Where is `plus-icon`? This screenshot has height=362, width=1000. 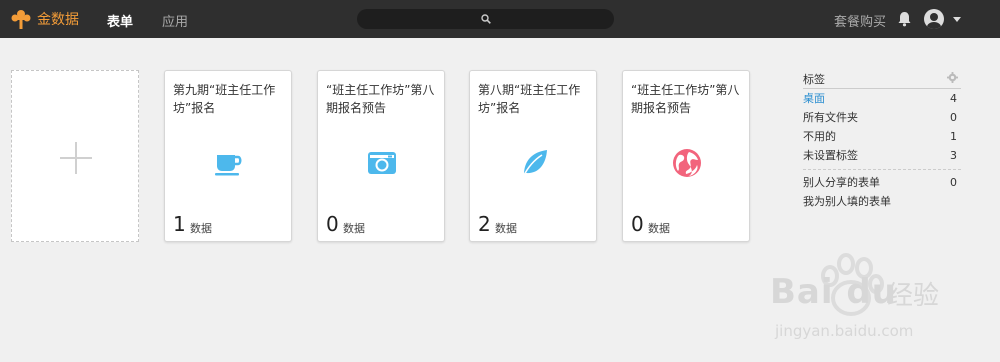
plus-icon is located at coordinates (76, 158).